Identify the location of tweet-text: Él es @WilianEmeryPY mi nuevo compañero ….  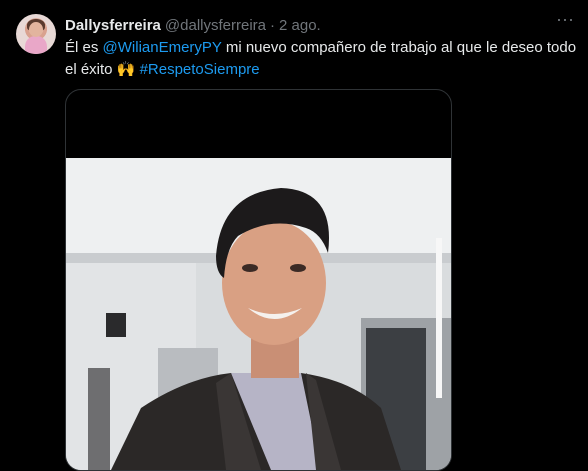
(322, 59).